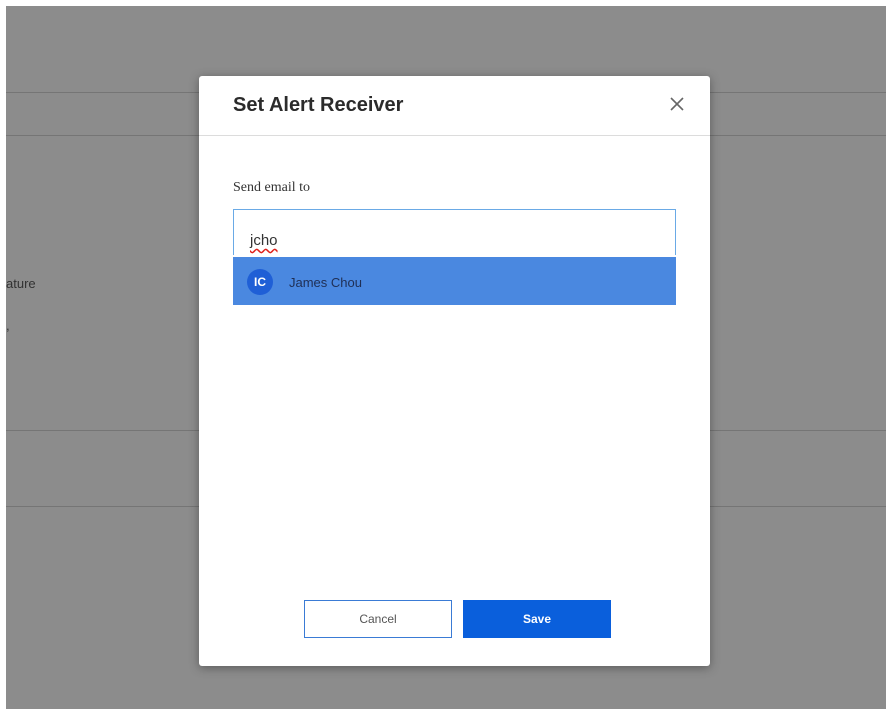 This screenshot has height=709, width=886. I want to click on email-recipient-input: jcho, so click(454, 232).